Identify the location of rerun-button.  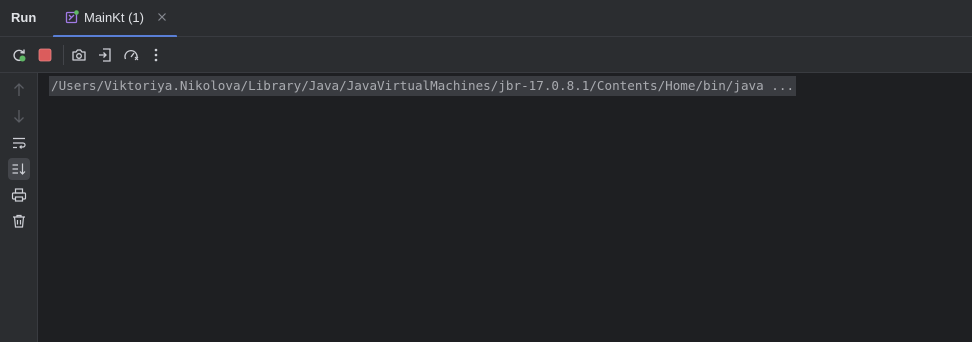
(19, 55).